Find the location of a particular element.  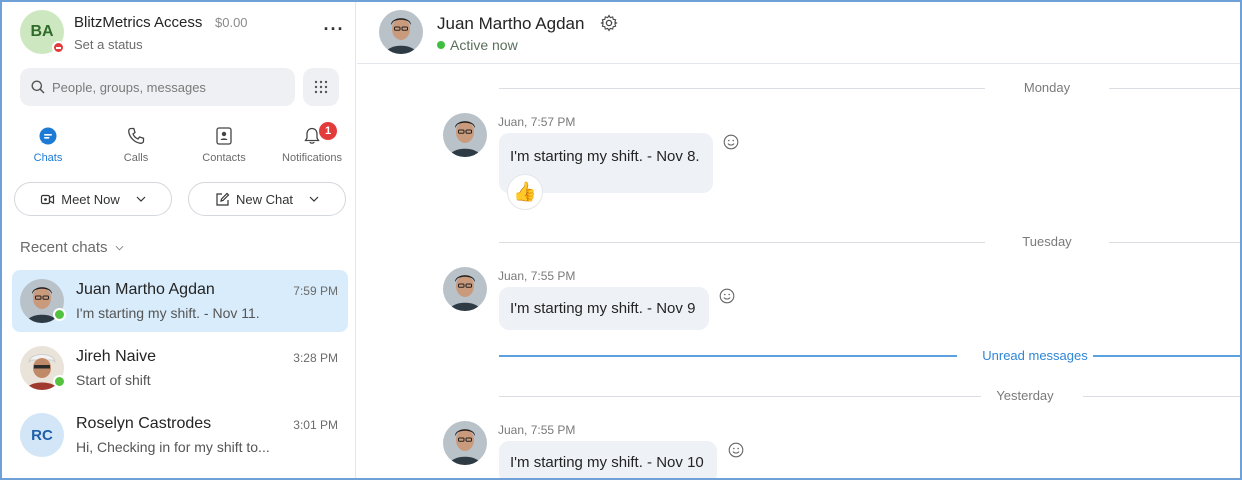

notification-badge: 1 is located at coordinates (328, 131).